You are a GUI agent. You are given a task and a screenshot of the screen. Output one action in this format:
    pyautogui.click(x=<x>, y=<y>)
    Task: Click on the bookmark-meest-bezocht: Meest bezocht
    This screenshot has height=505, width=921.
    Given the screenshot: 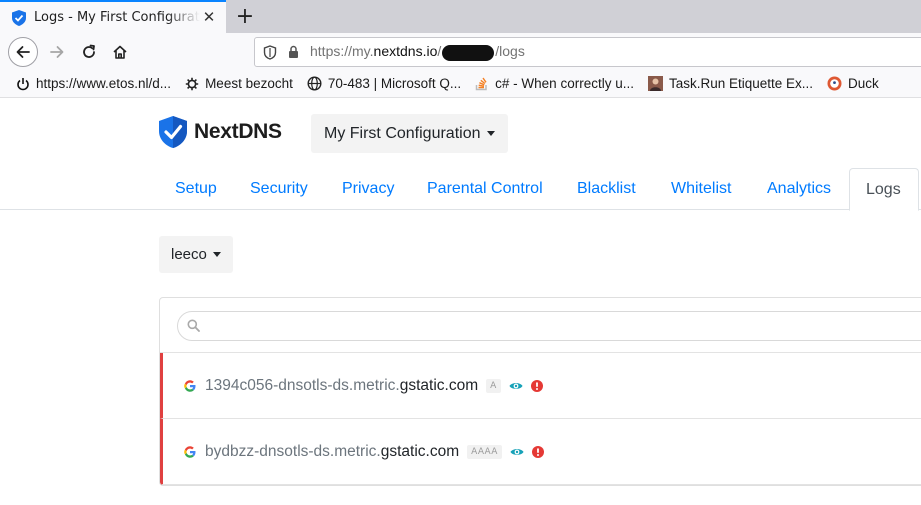 What is the action you would take?
    pyautogui.click(x=239, y=83)
    